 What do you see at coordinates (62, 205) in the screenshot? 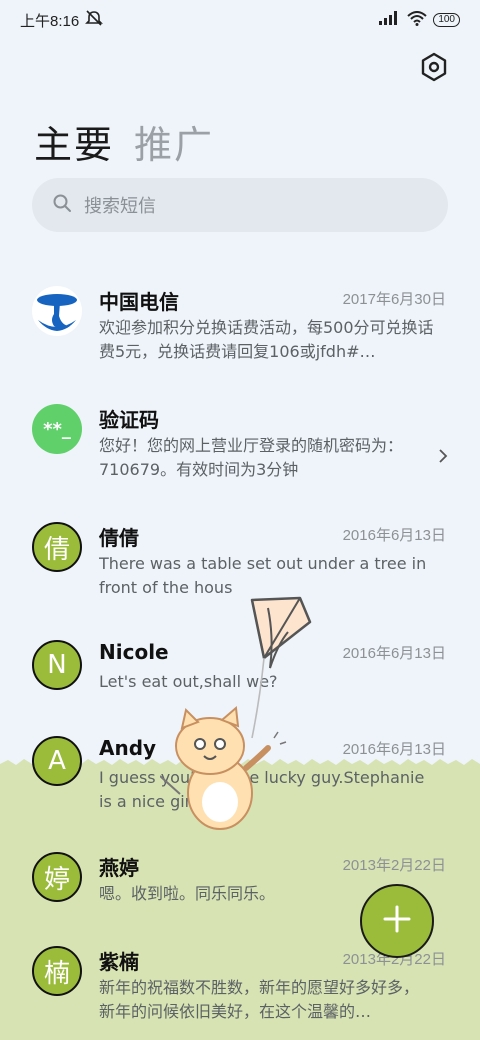
I see `search-icon` at bounding box center [62, 205].